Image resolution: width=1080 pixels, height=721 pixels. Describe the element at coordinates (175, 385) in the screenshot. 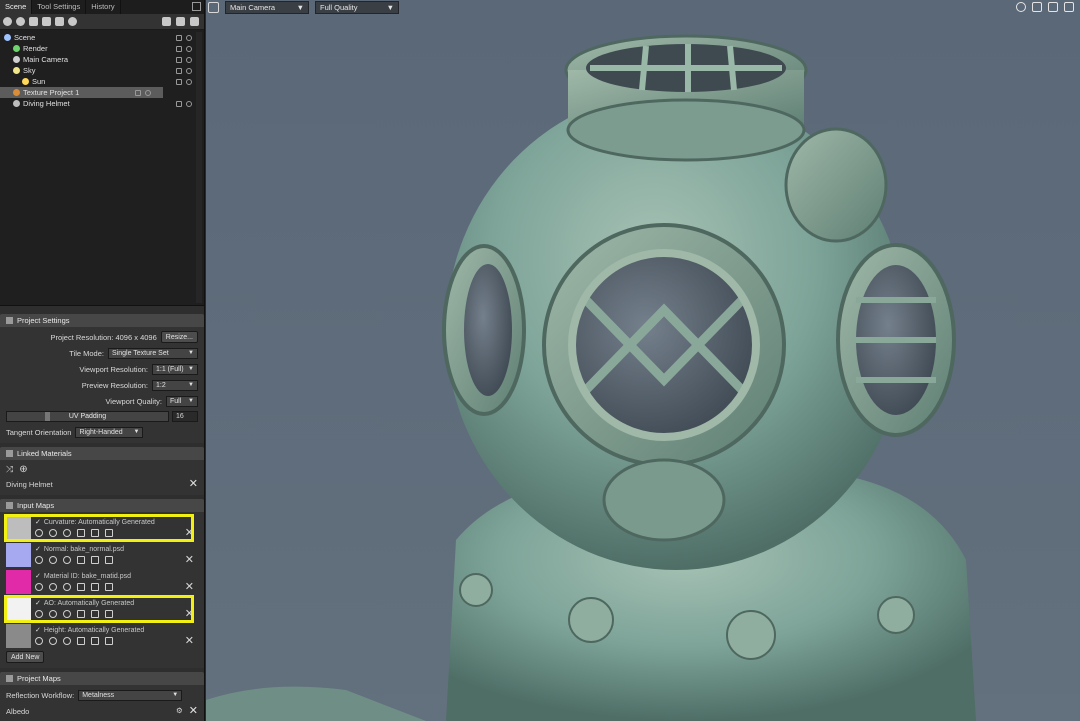

I see `preview-resolution-dropdown: 1:2 ▼` at that location.